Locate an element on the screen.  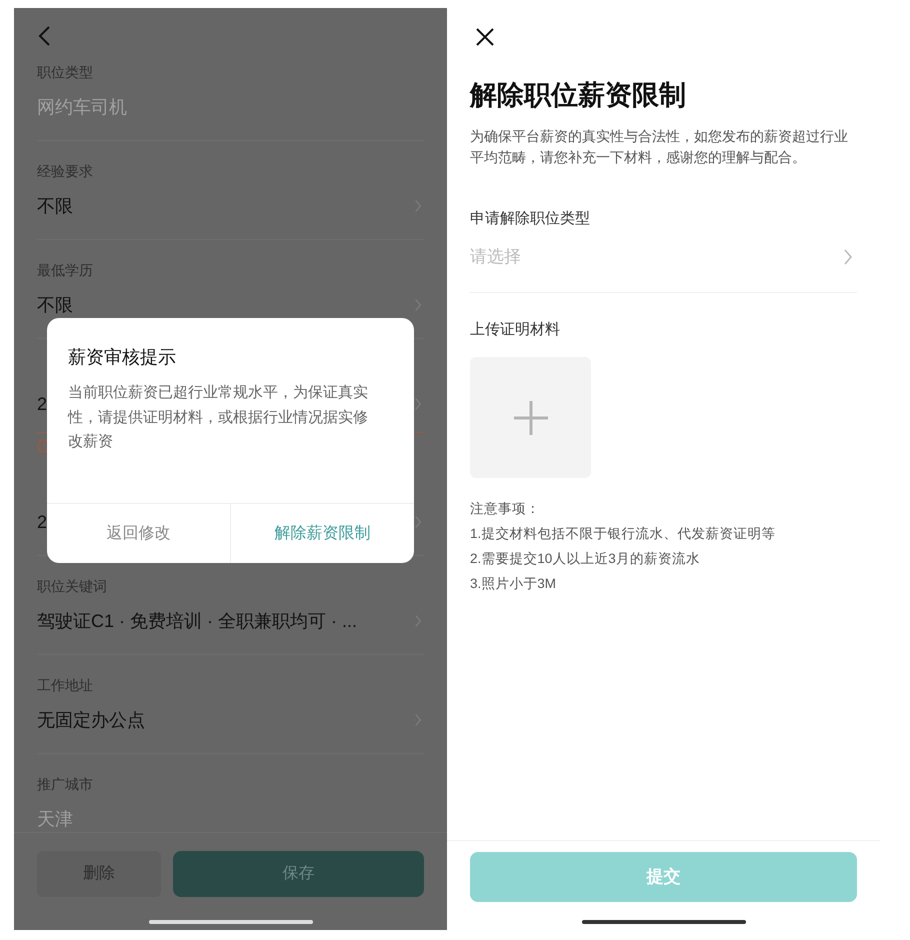
field-value: 网约车司机 is located at coordinates (82, 107).